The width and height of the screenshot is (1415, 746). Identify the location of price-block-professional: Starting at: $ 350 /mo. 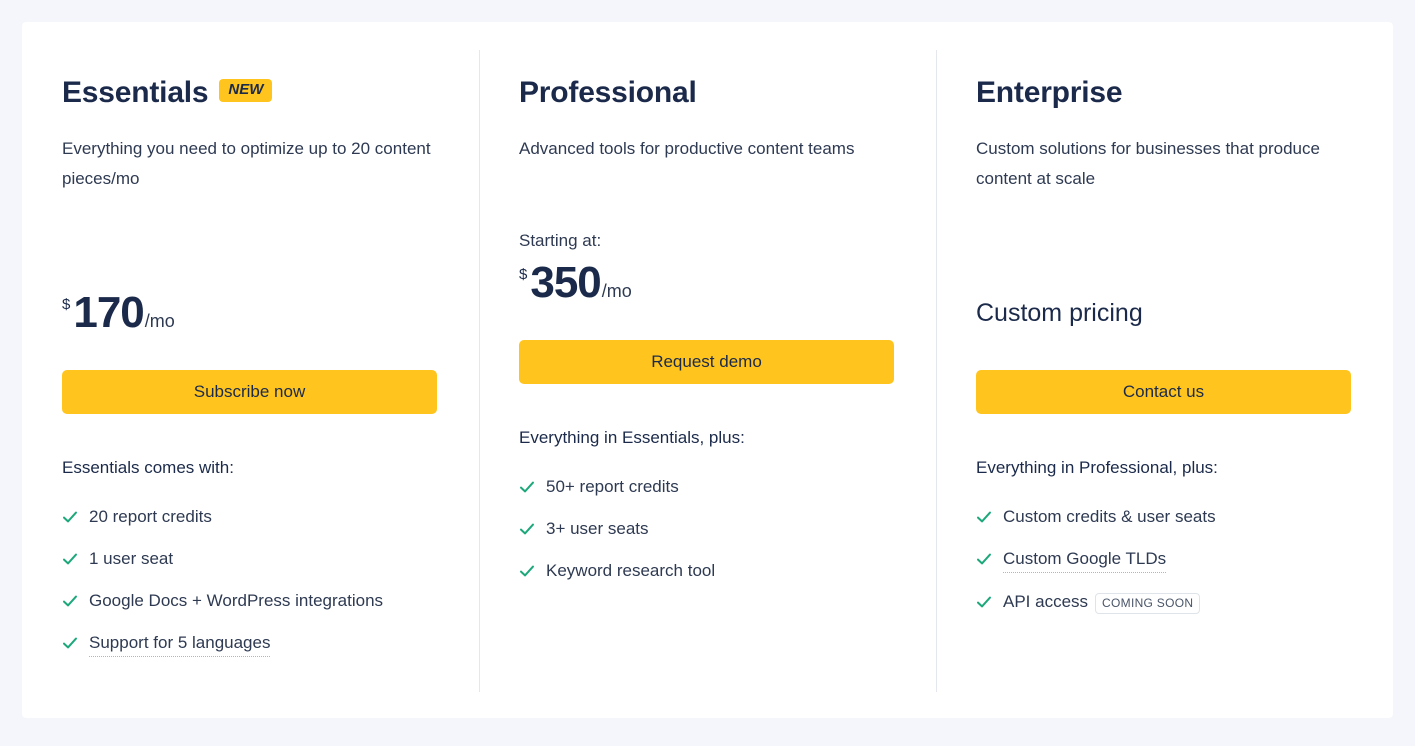
(706, 239).